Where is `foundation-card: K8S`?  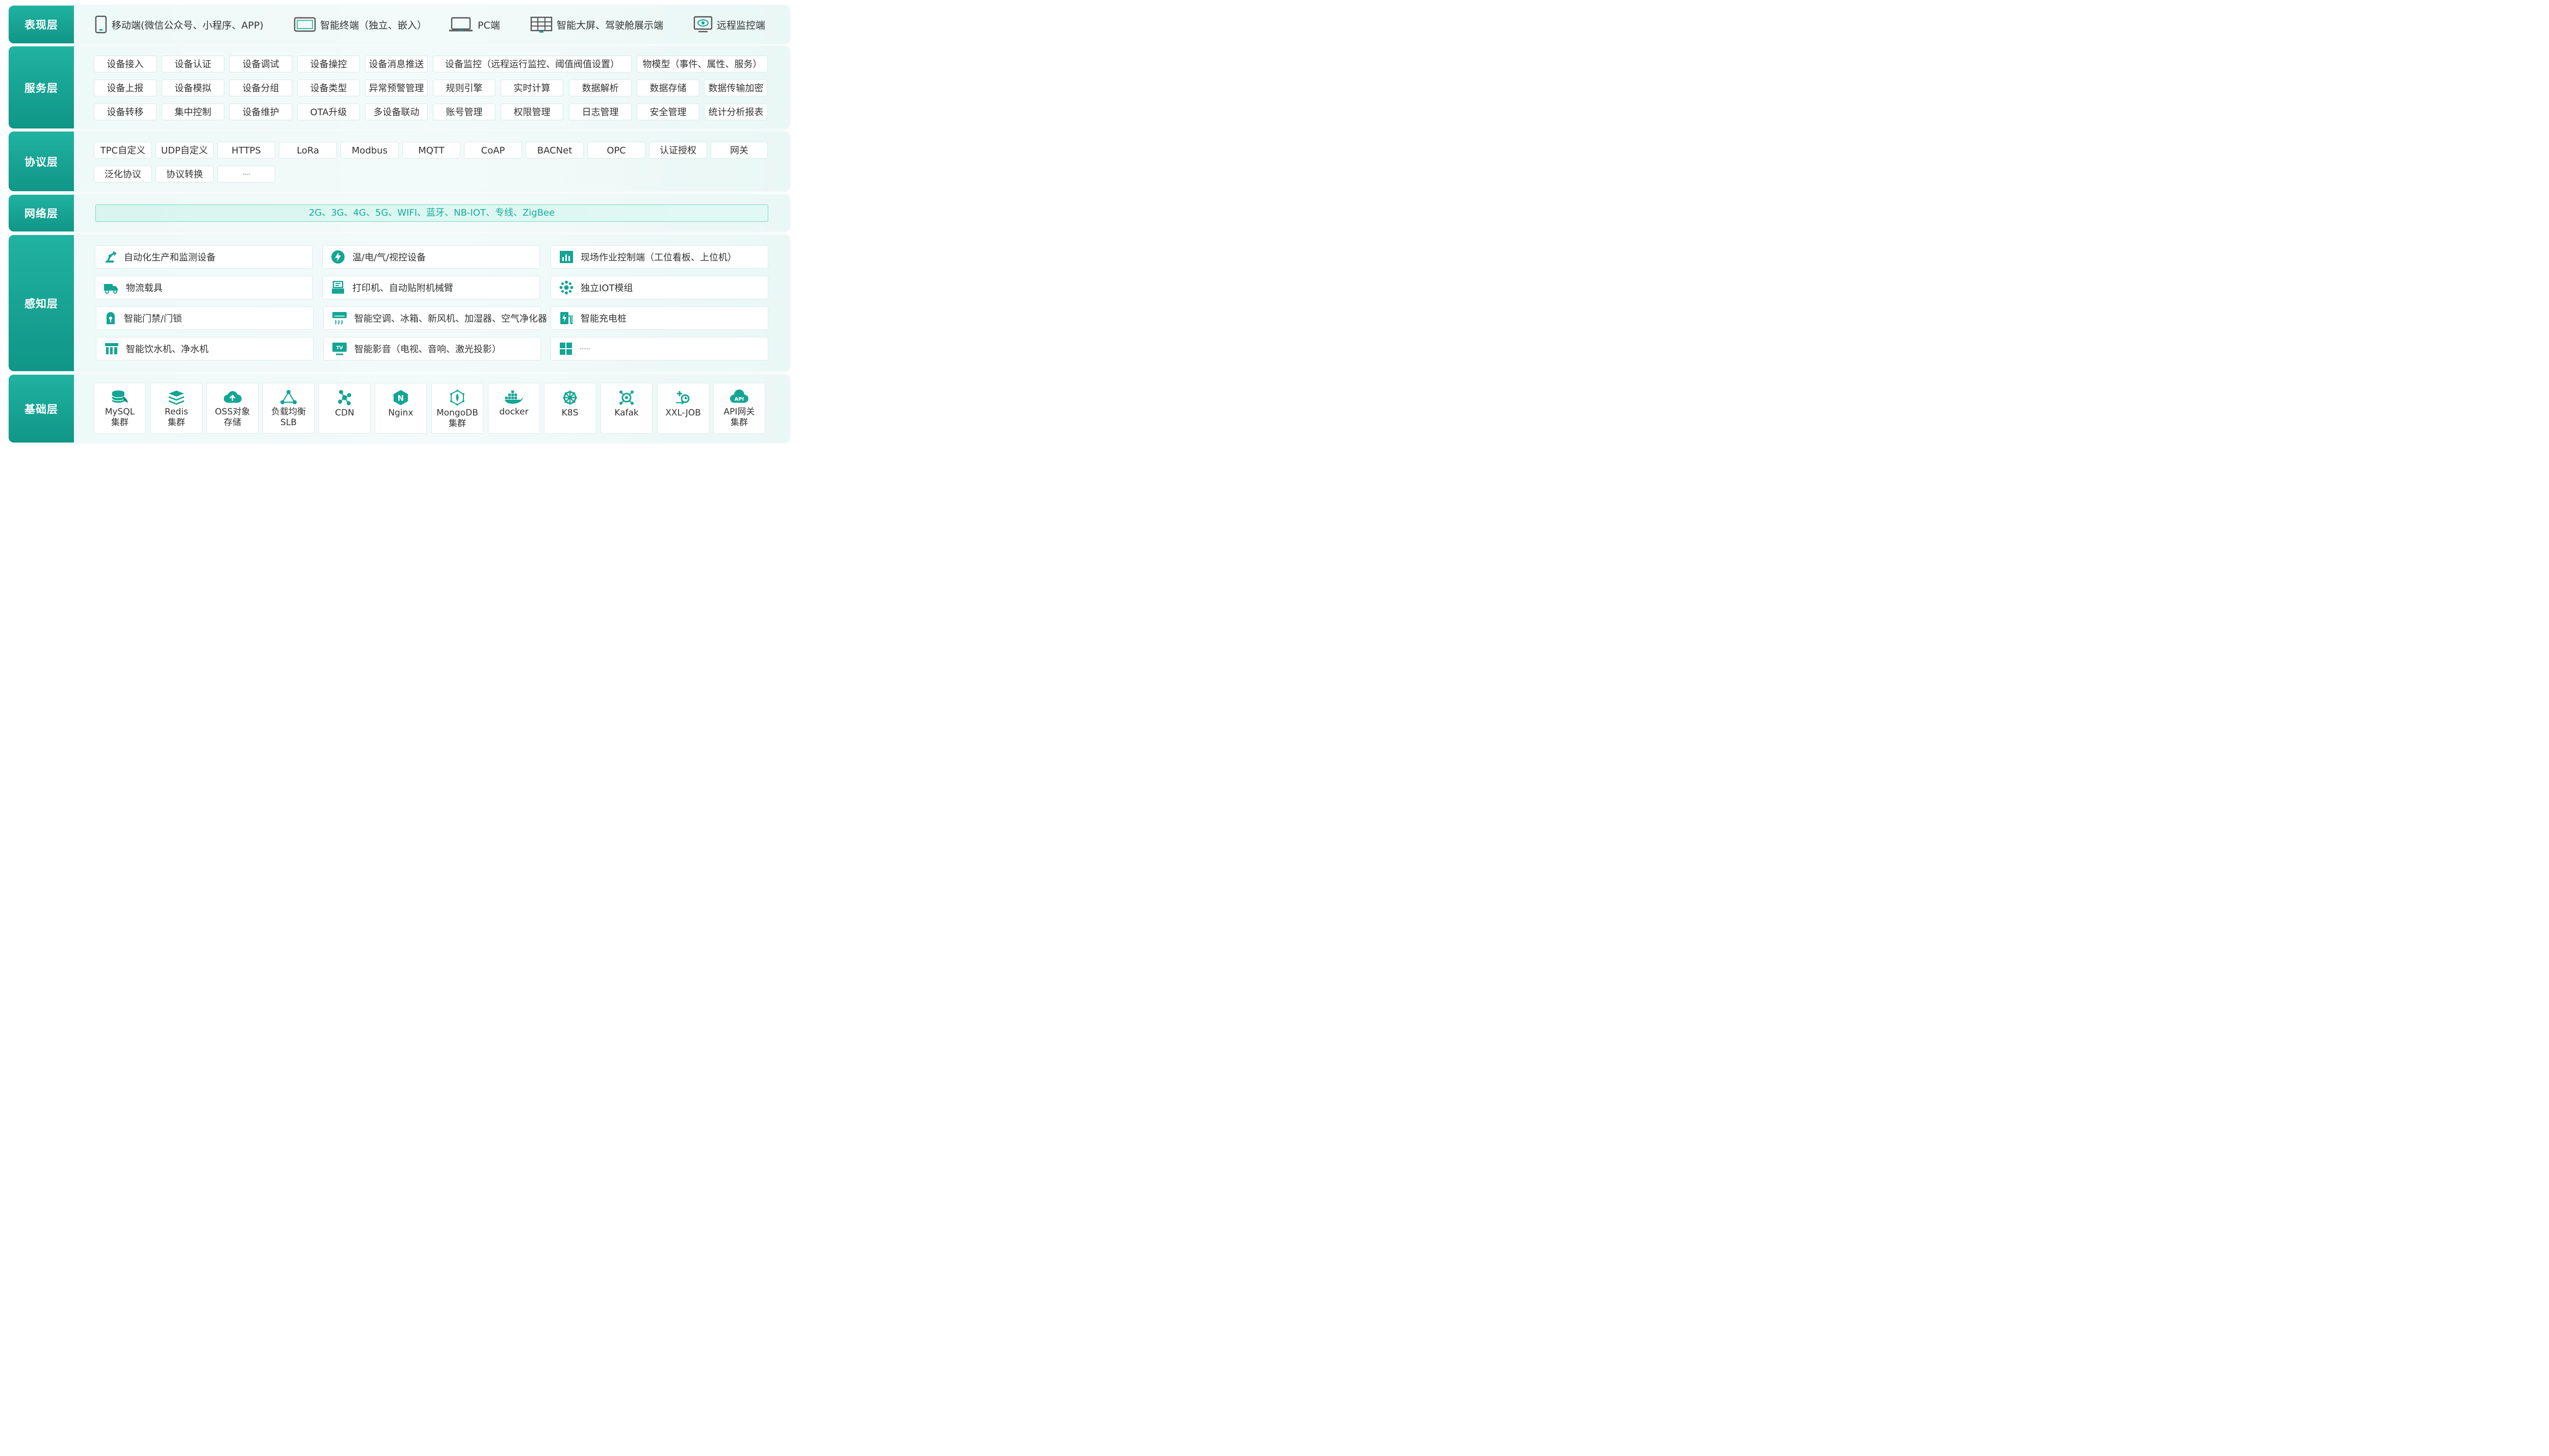
foundation-card: K8S is located at coordinates (570, 408).